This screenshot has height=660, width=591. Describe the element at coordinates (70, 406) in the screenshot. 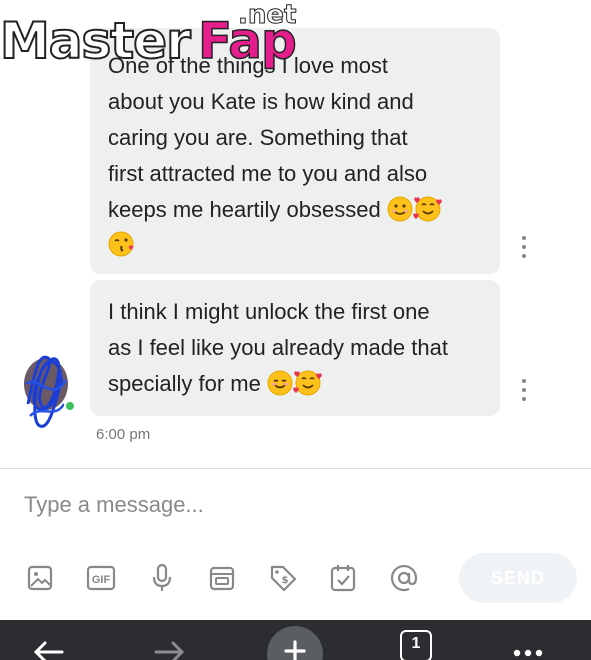

I see `online-status-indicator` at that location.